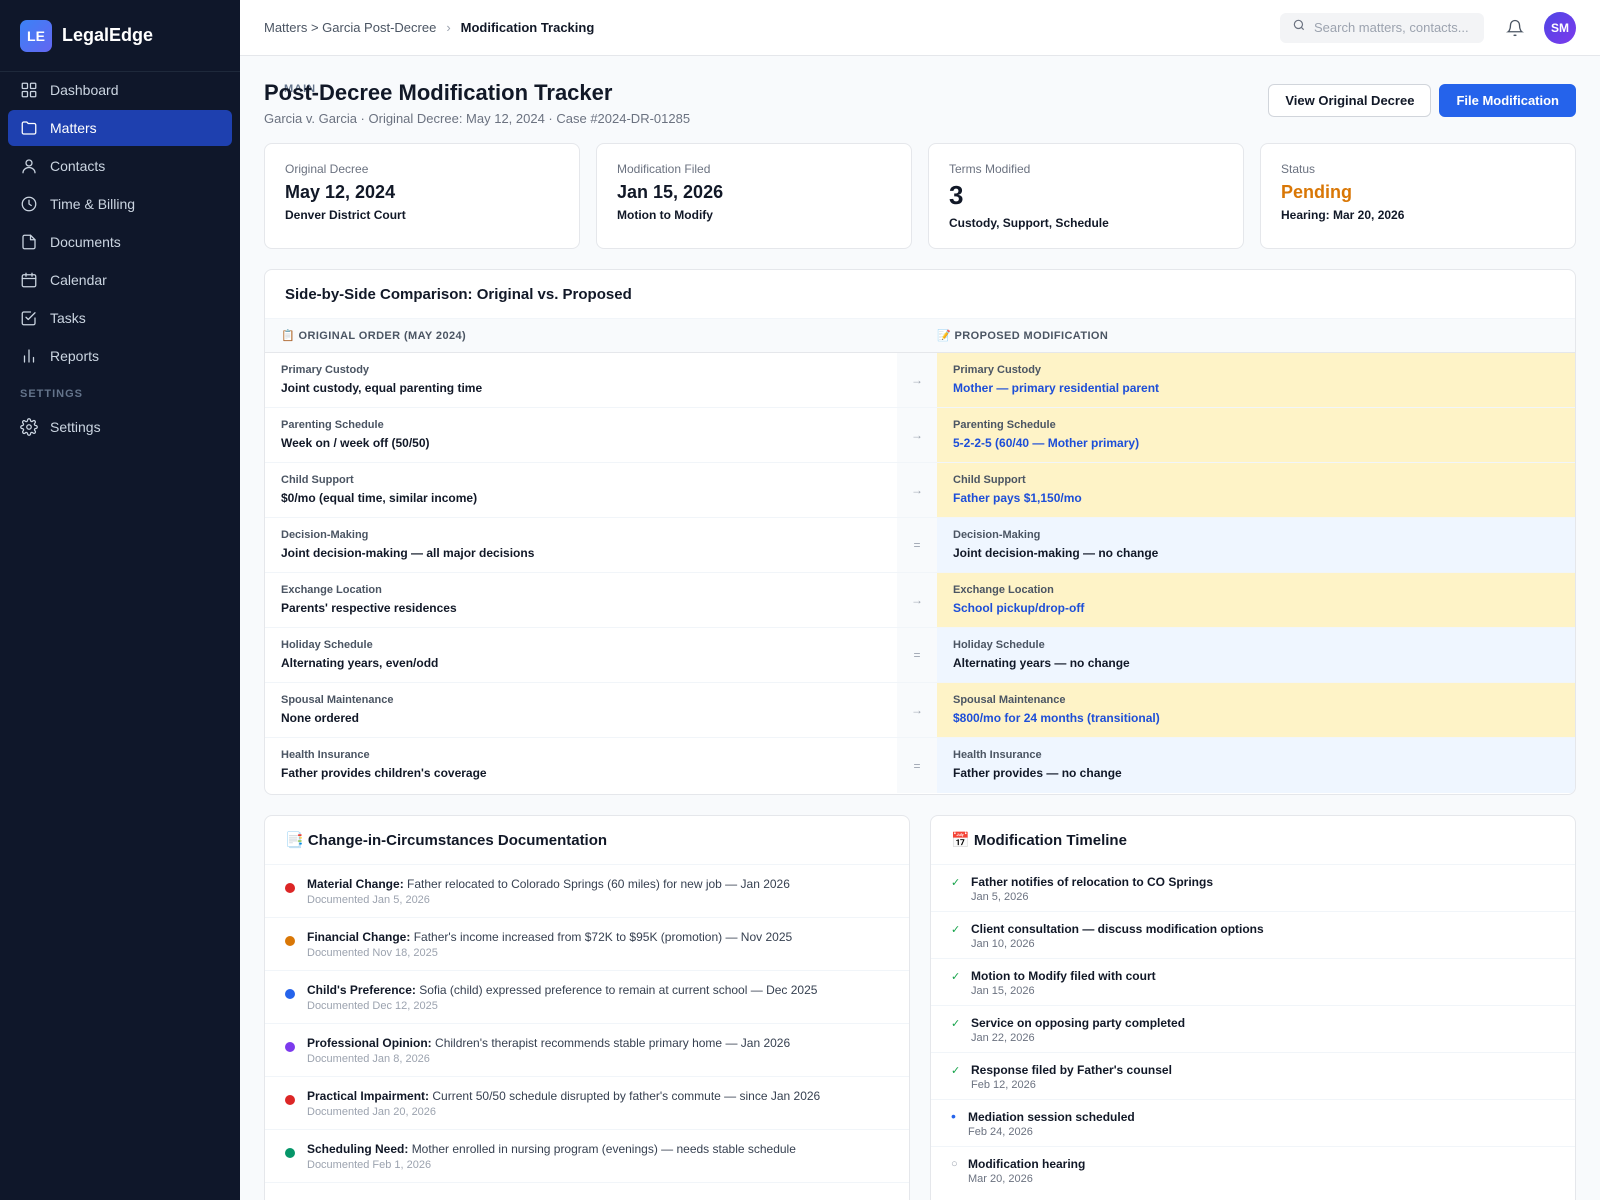  Describe the element at coordinates (581, 710) in the screenshot. I see `original-term: Spousal Maintenance None ordered` at that location.